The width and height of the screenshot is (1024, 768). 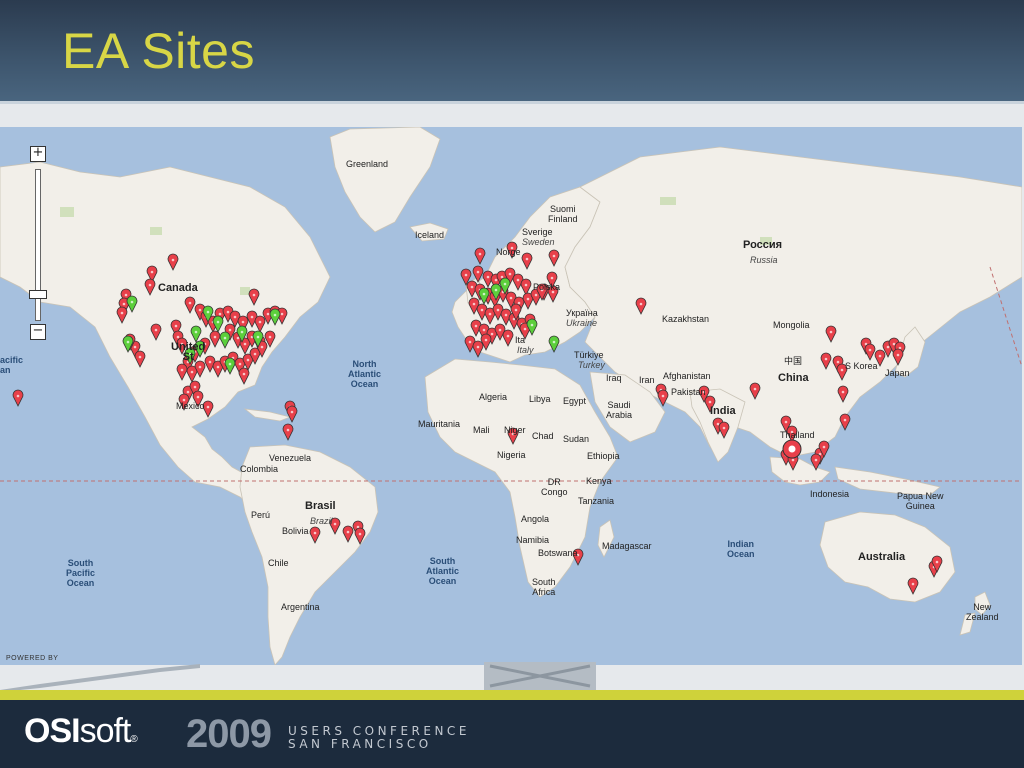 What do you see at coordinates (576, 439) in the screenshot?
I see `label-sudan: Sudan` at bounding box center [576, 439].